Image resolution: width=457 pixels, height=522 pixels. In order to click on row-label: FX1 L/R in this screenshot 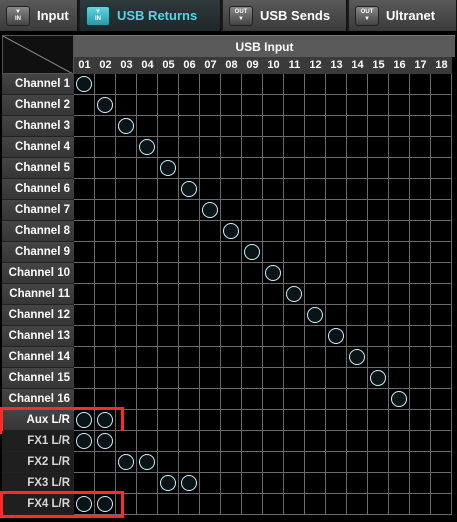, I will do `click(38, 441)`.